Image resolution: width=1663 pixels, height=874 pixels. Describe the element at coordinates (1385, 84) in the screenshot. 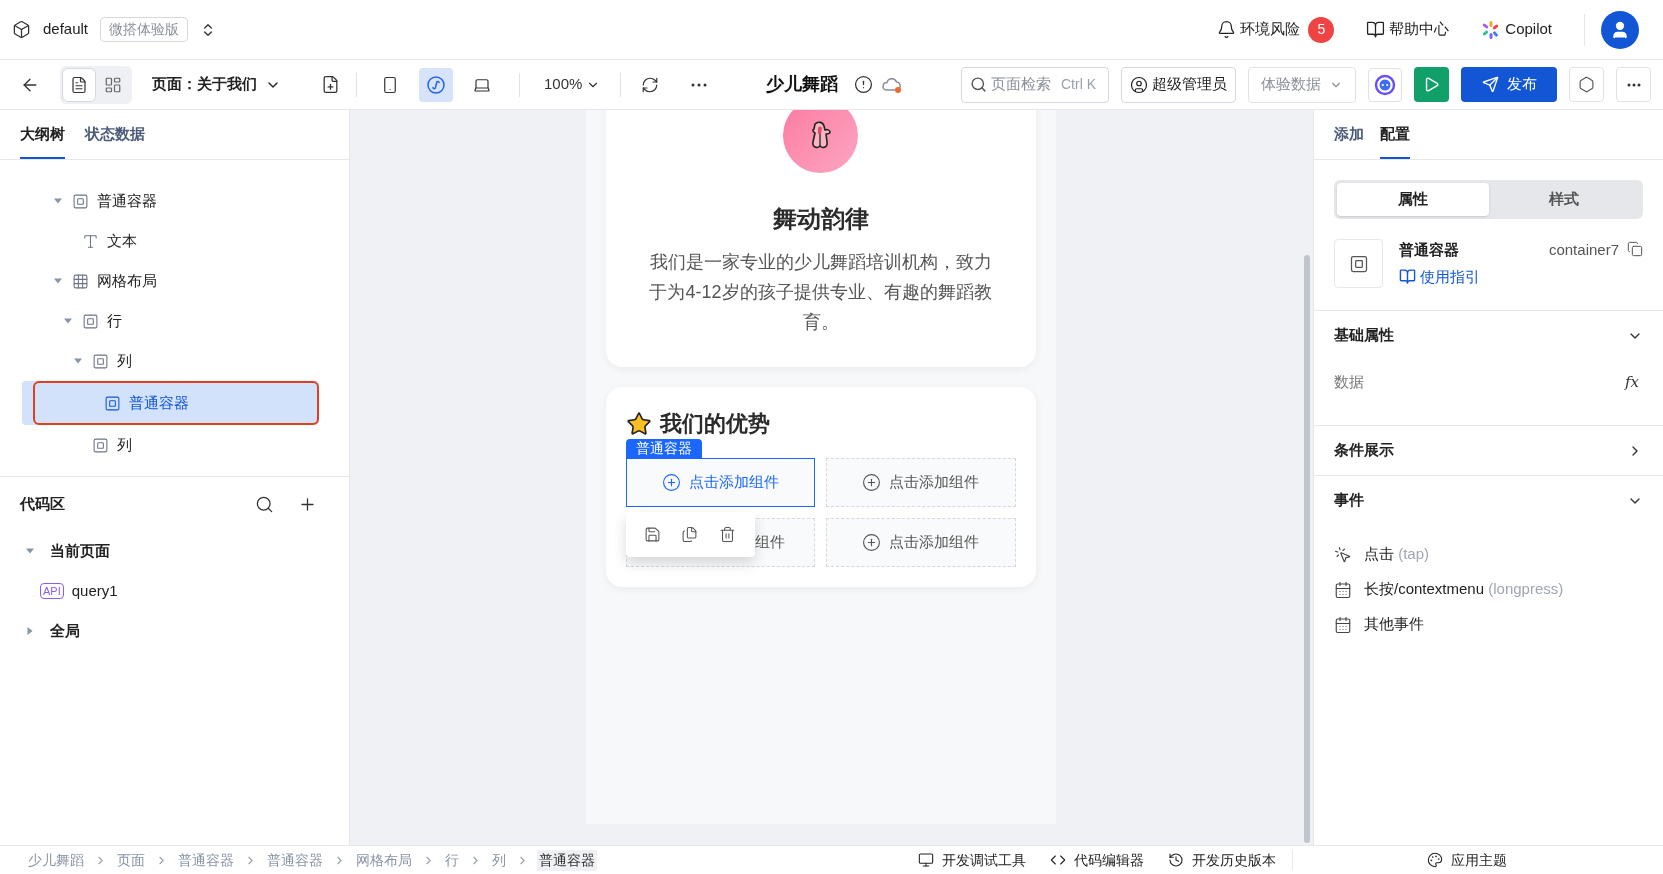

I see `assistant-button` at that location.